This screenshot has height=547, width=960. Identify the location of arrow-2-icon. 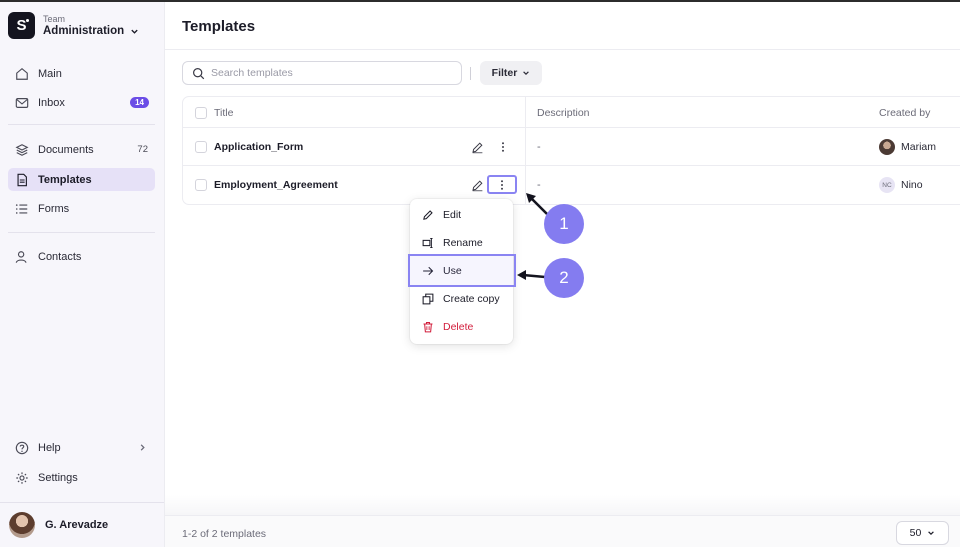
(534, 276).